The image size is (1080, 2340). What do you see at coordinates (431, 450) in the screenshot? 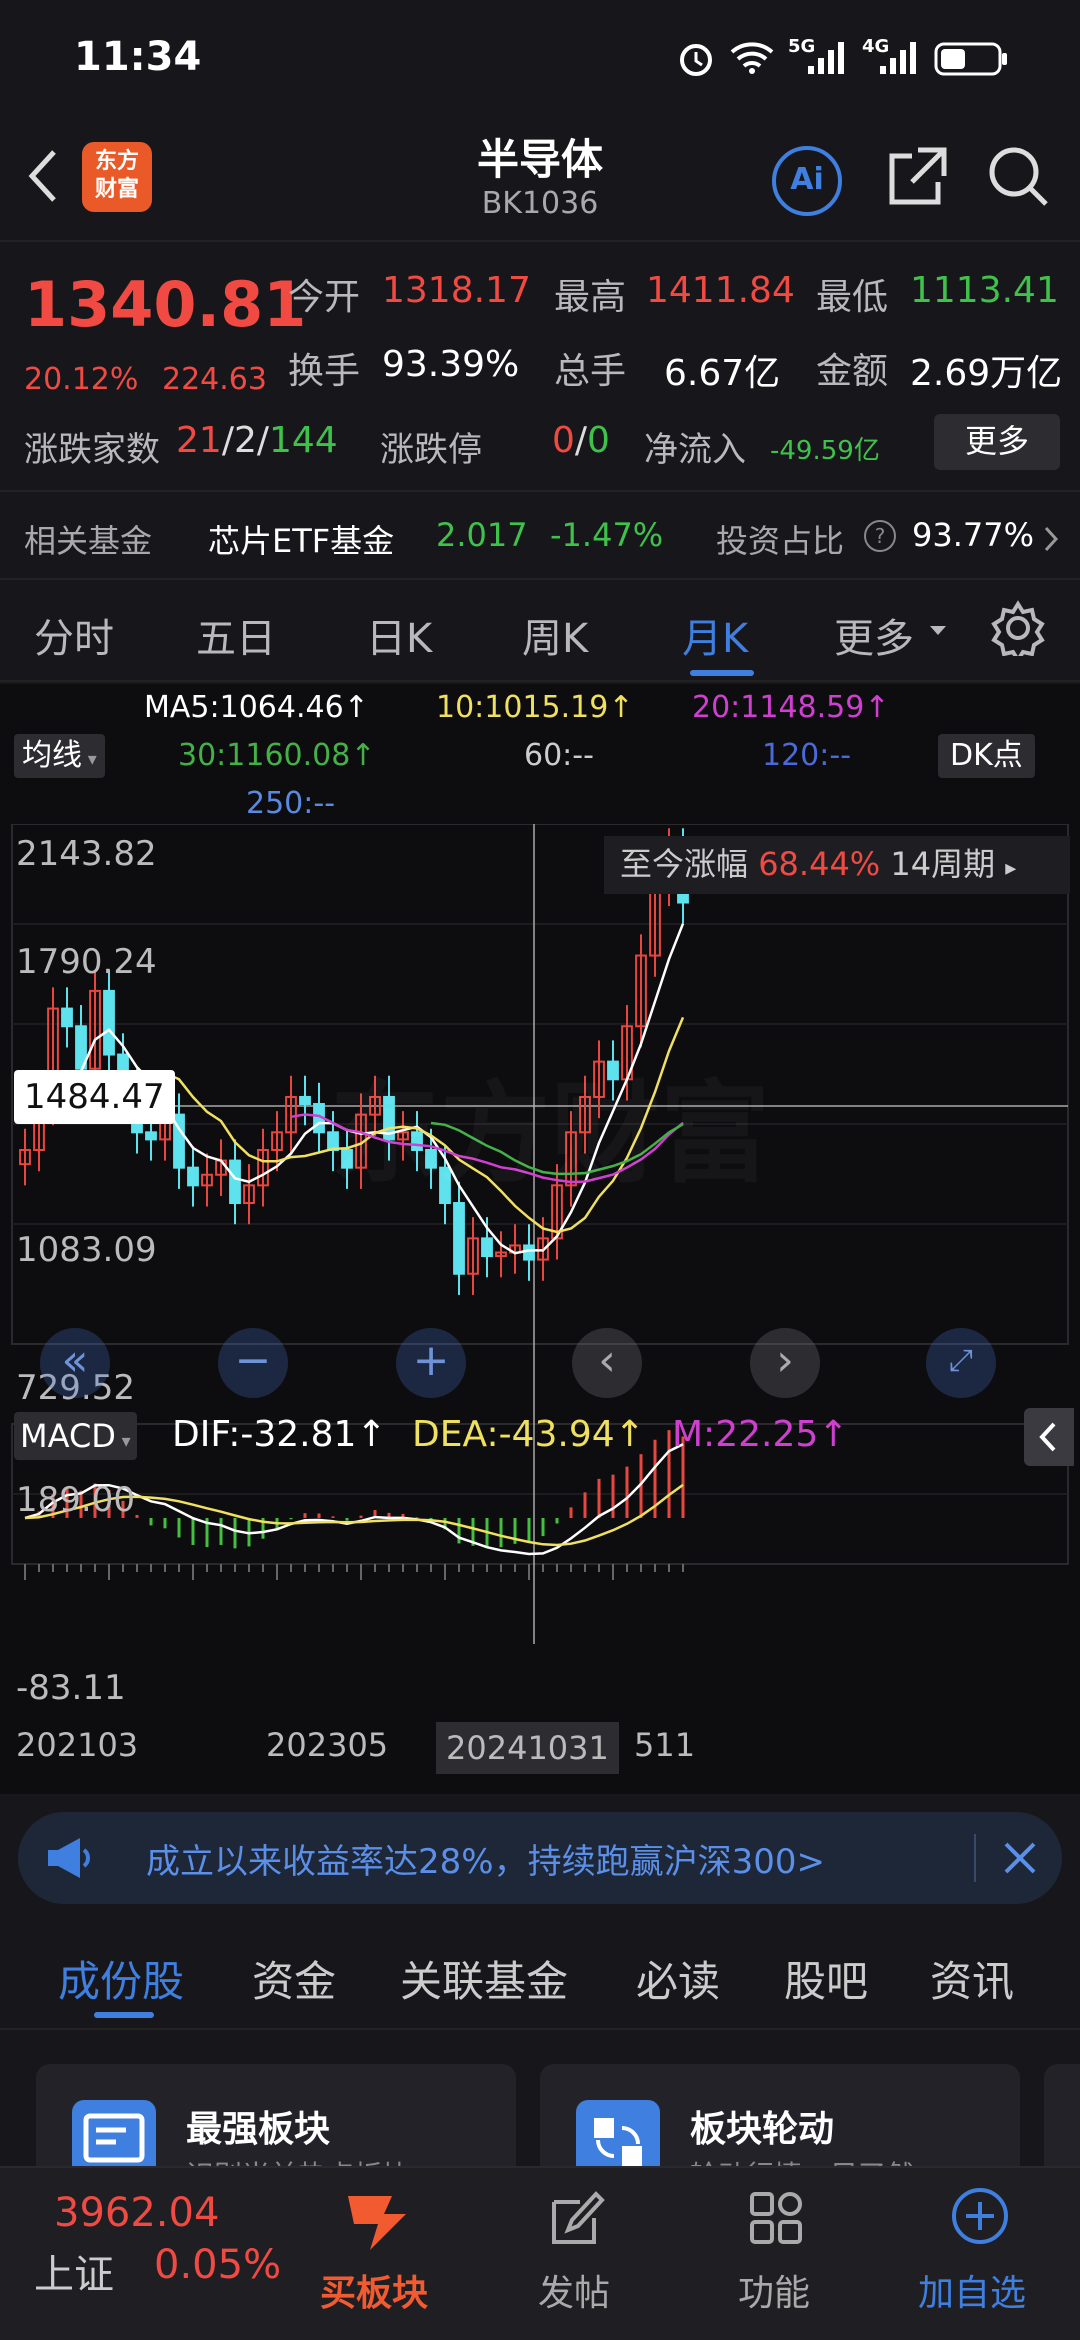
I see `limit-label: 涨跌停` at bounding box center [431, 450].